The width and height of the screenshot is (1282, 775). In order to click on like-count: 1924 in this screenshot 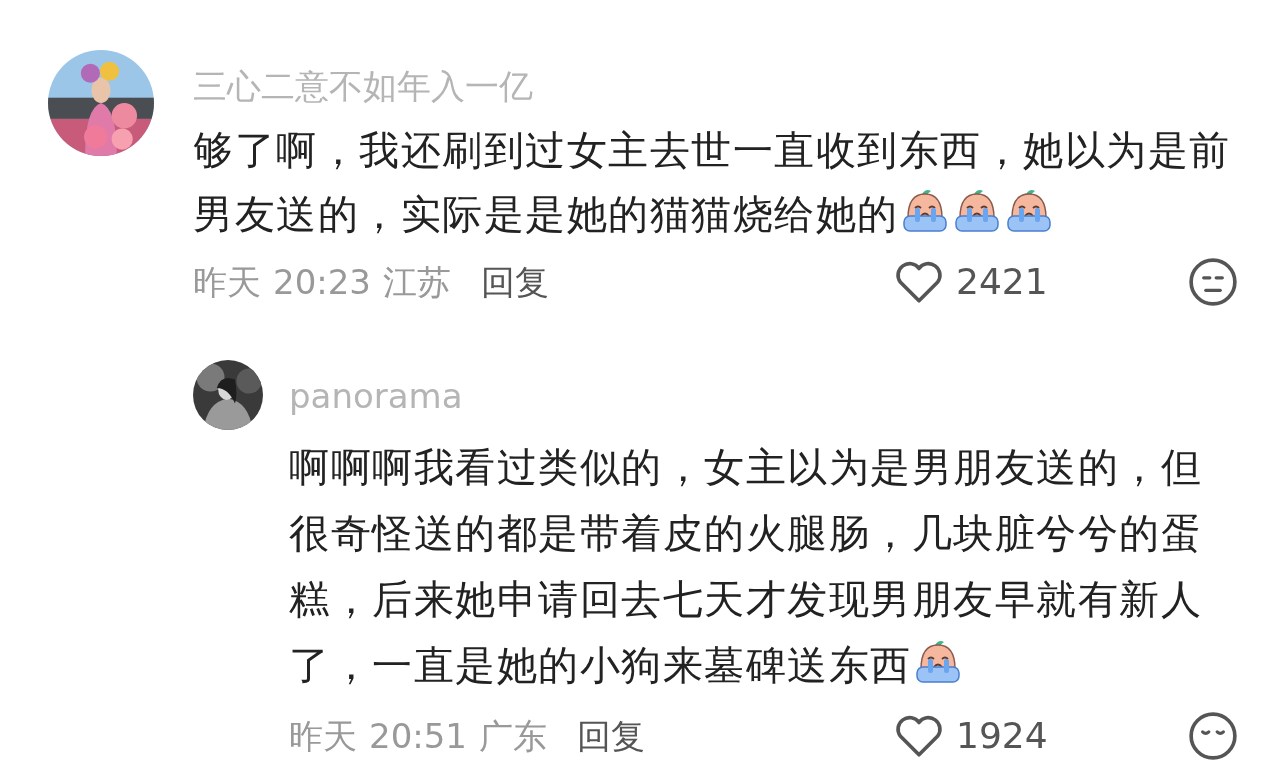, I will do `click(1002, 736)`.